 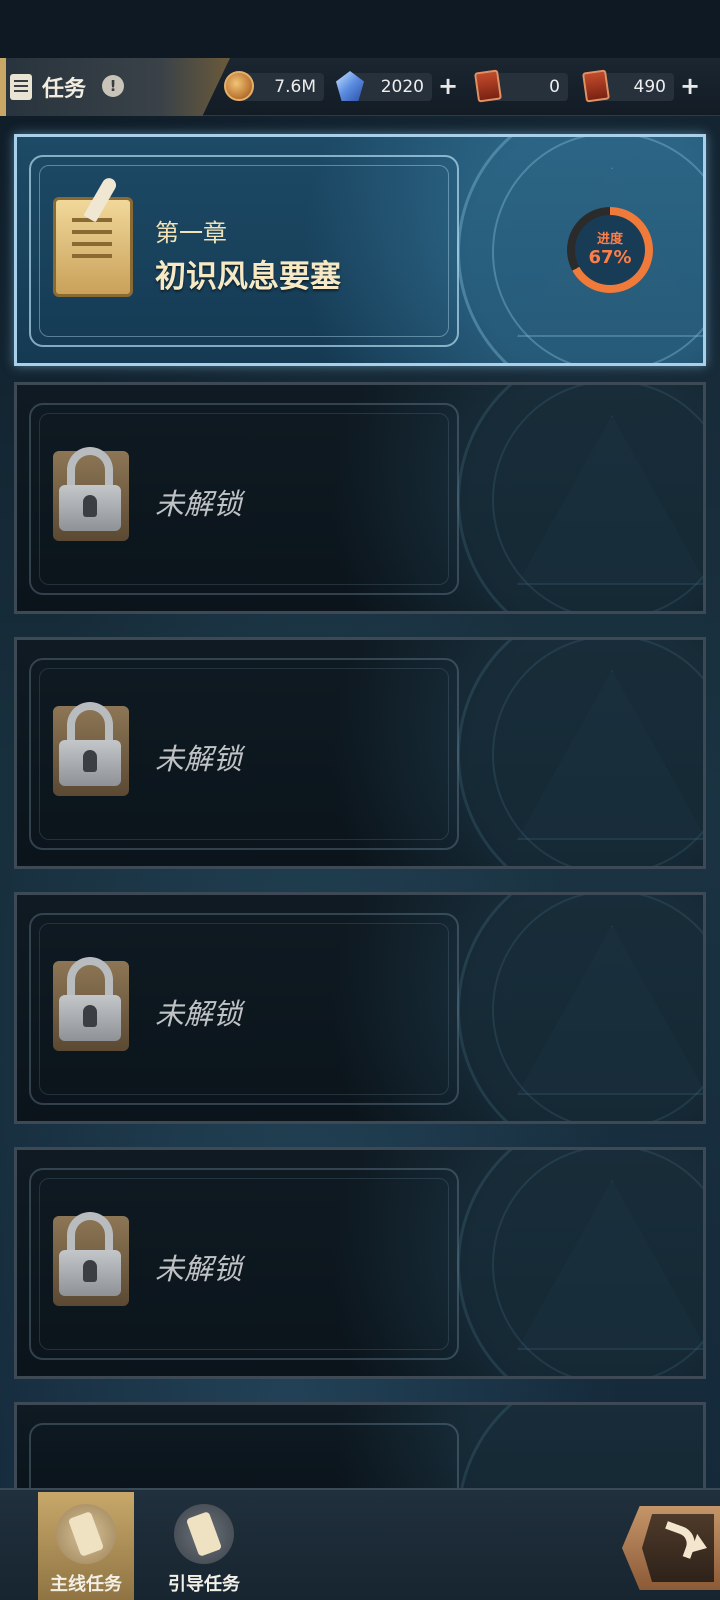 I want to click on chapter-card-6-partial, so click(x=360, y=1447).